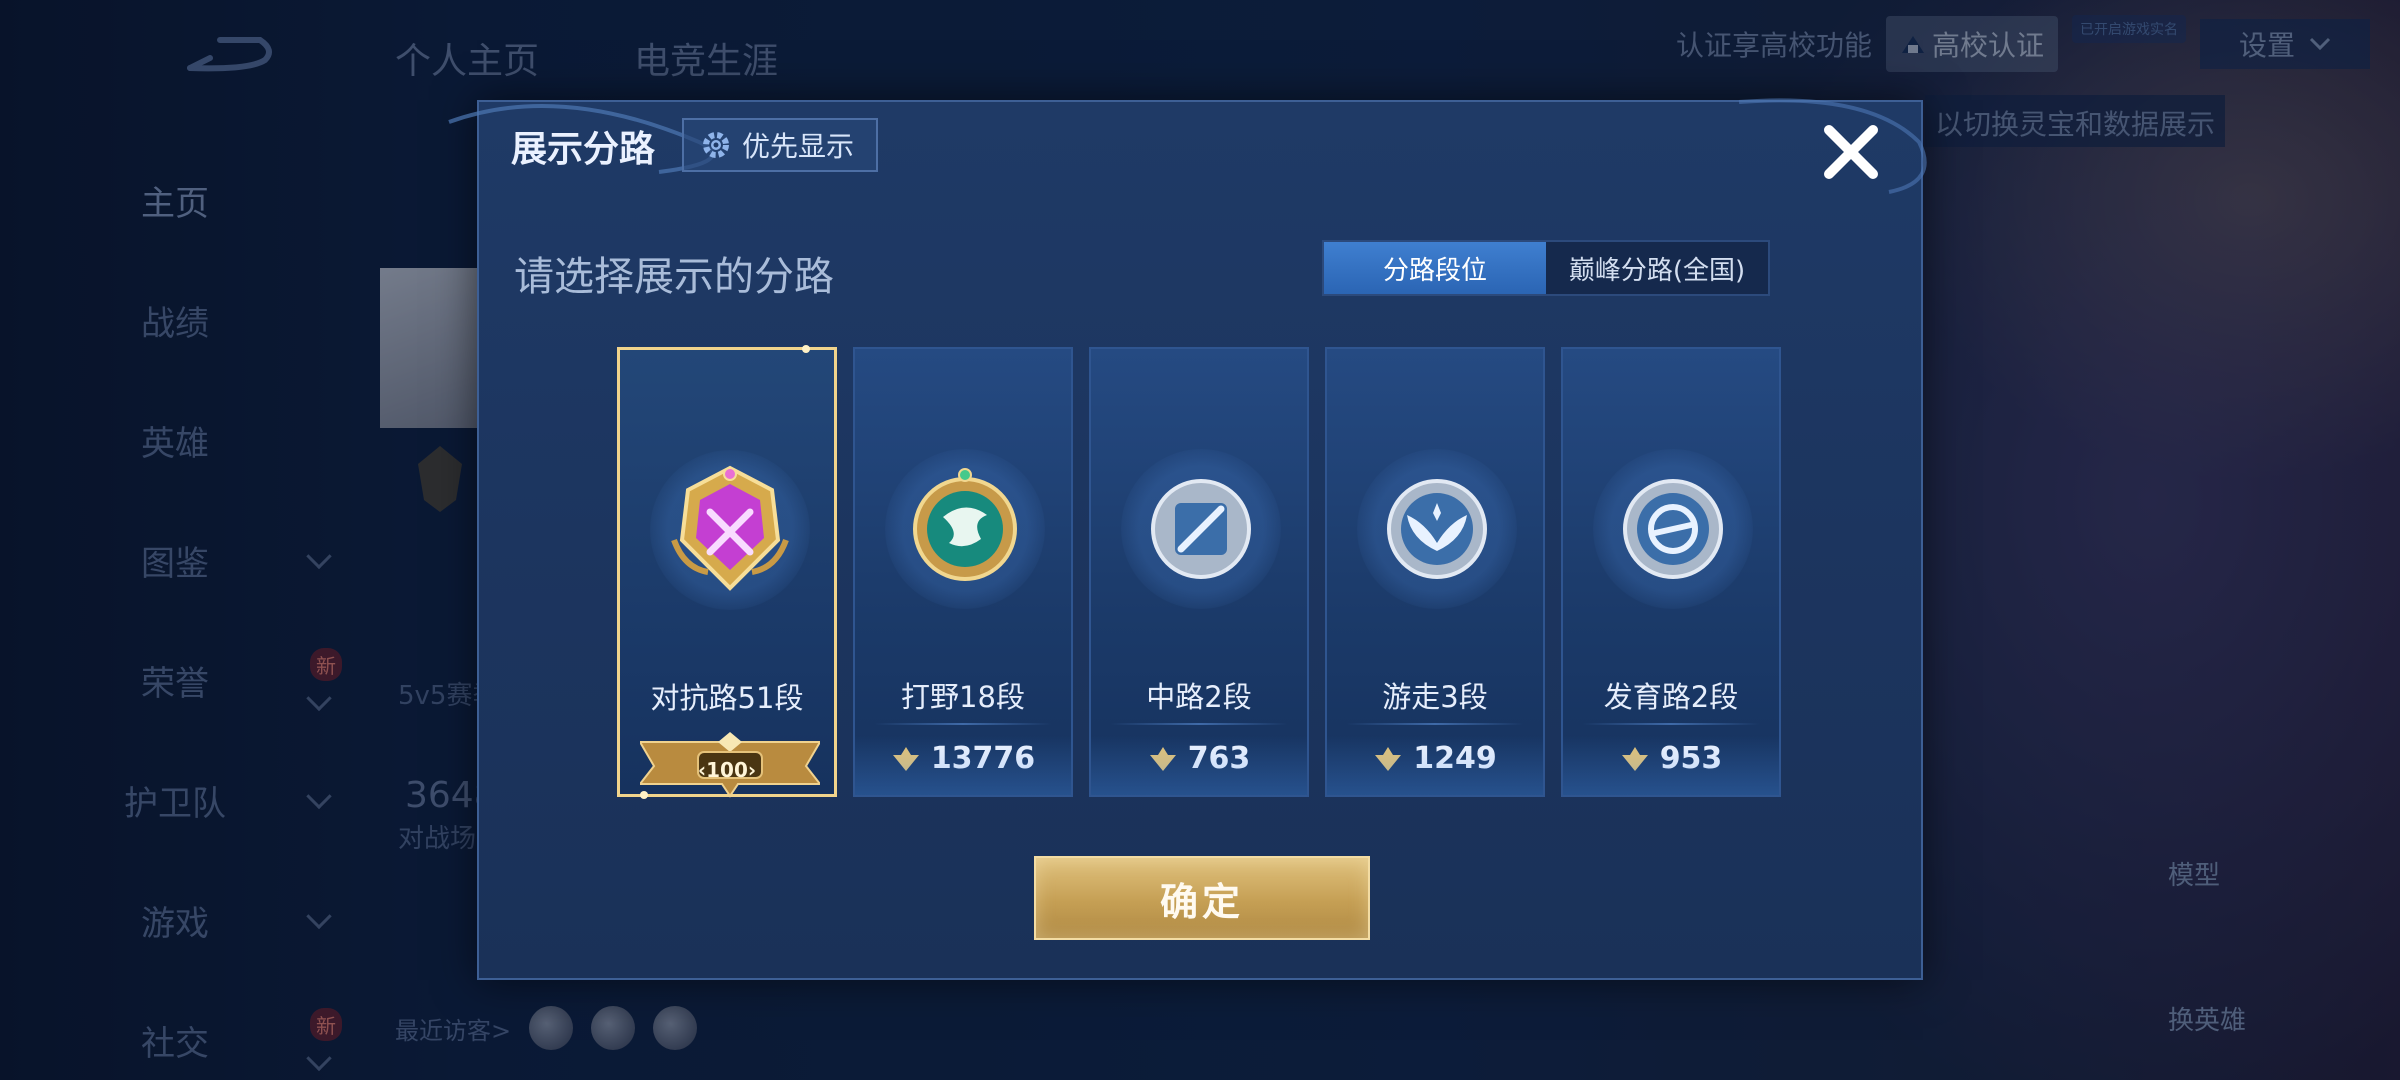 This screenshot has width=2400, height=1080. Describe the element at coordinates (716, 145) in the screenshot. I see `gear-icon` at that location.